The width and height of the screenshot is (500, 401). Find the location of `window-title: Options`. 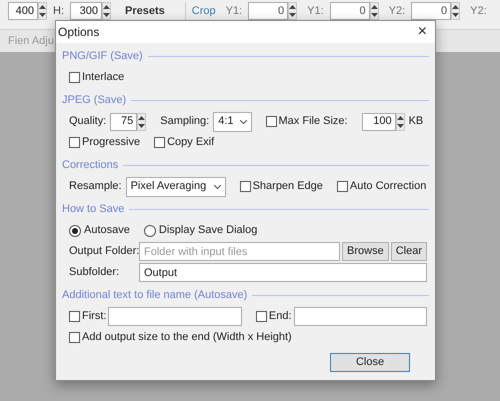

window-title: Options is located at coordinates (79, 32).